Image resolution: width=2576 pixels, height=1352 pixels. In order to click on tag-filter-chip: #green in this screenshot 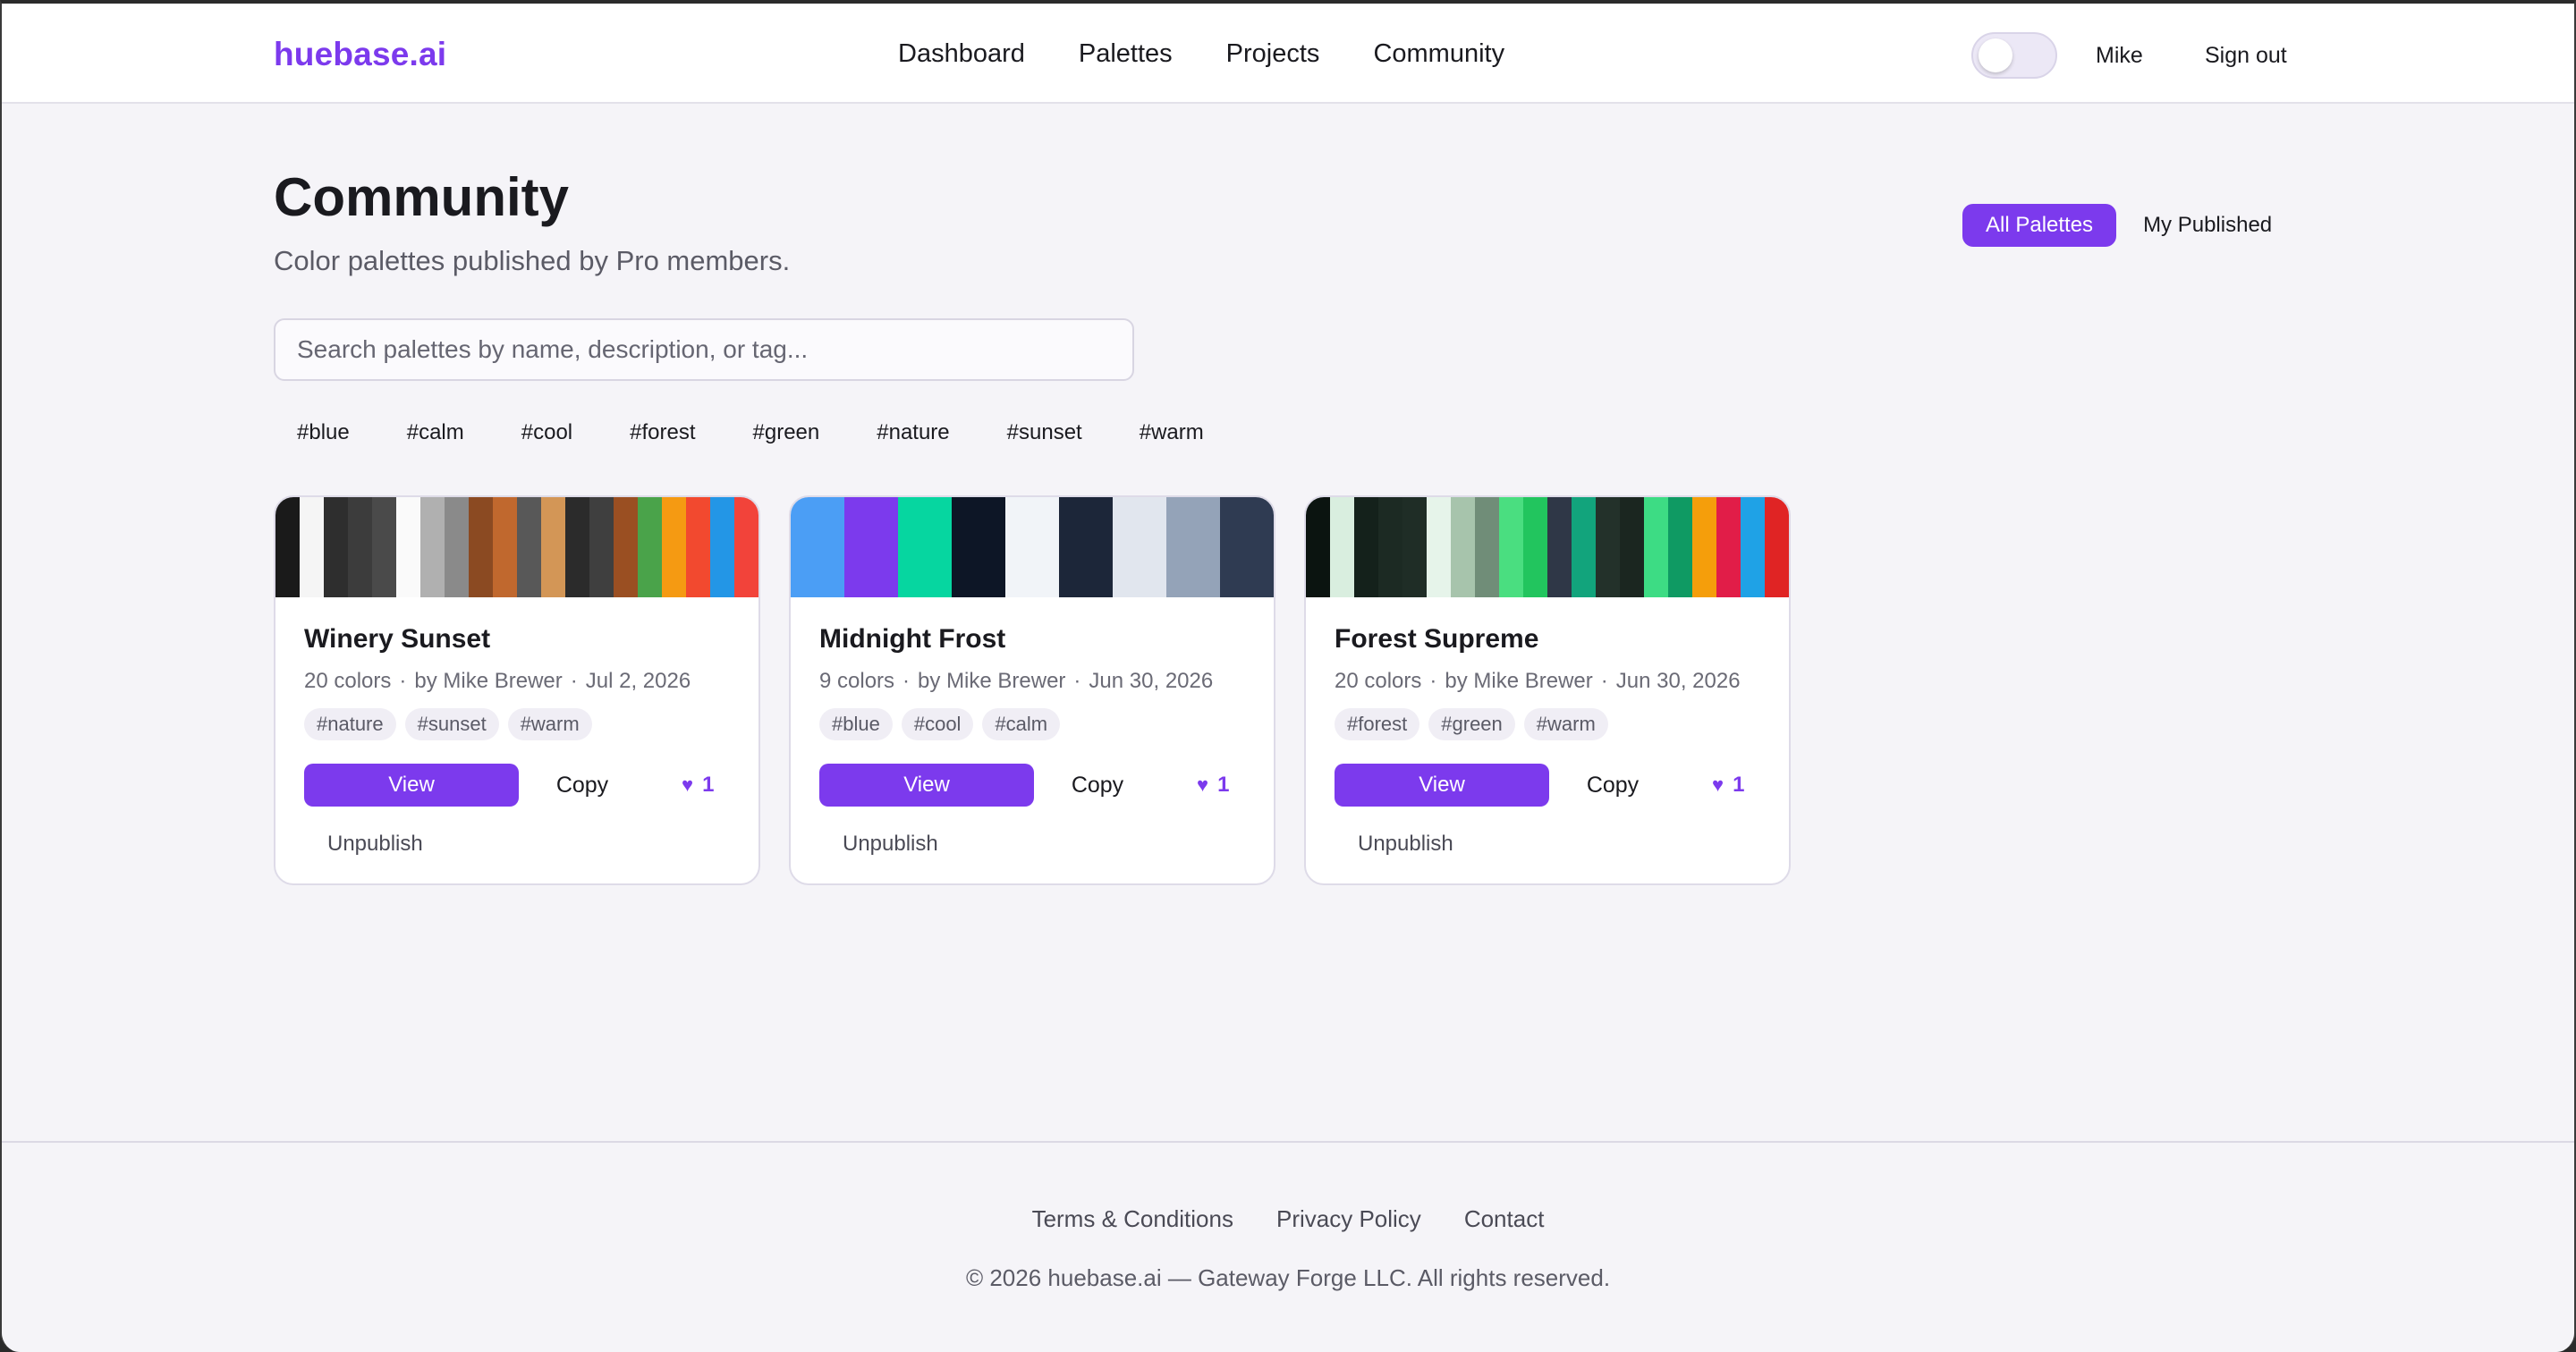, I will do `click(786, 432)`.